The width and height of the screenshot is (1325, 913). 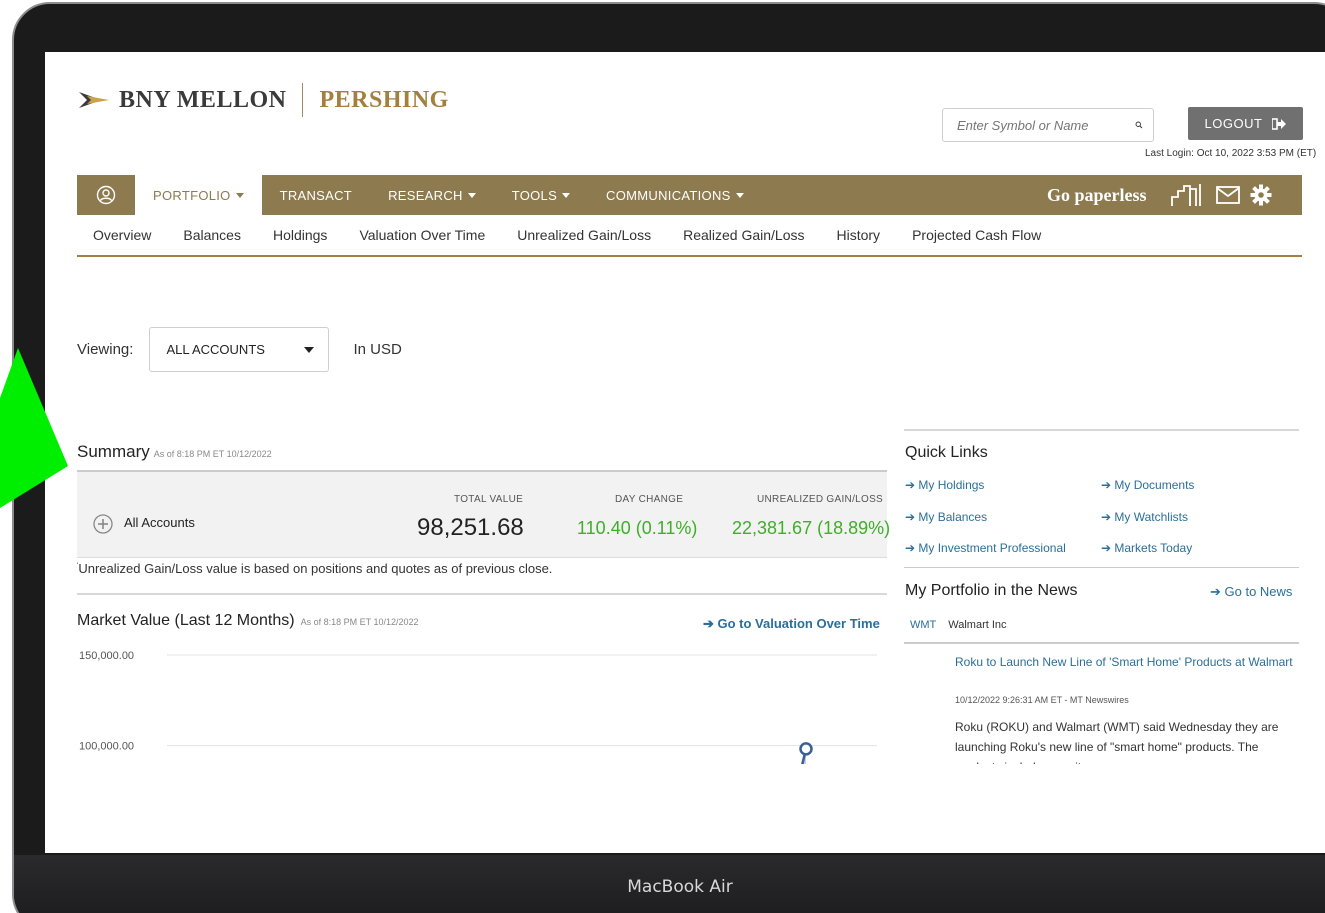 I want to click on news-ticker-name: Walmart Inc, so click(x=977, y=625).